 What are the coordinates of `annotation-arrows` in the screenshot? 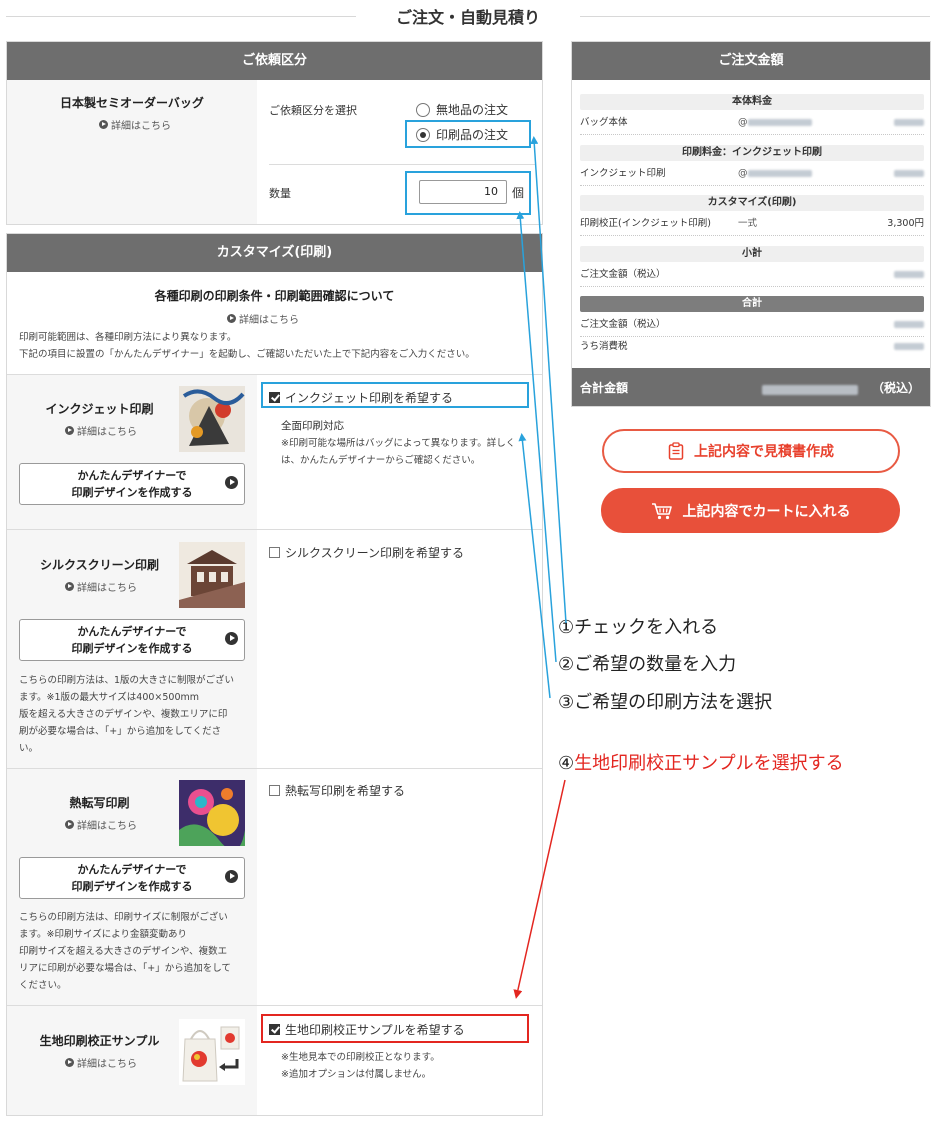 It's located at (540, 567).